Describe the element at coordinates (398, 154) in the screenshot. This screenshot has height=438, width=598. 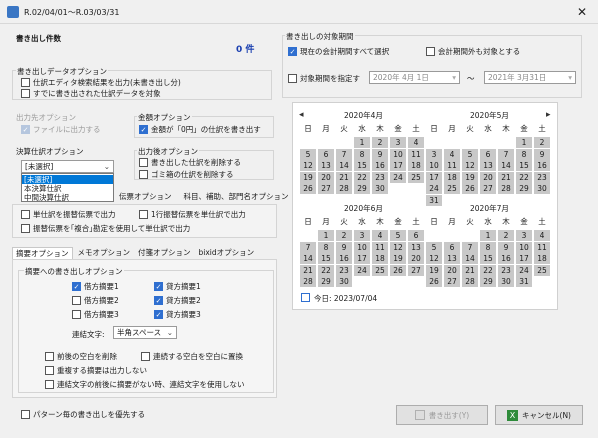
I see `calendar-day: 10` at that location.